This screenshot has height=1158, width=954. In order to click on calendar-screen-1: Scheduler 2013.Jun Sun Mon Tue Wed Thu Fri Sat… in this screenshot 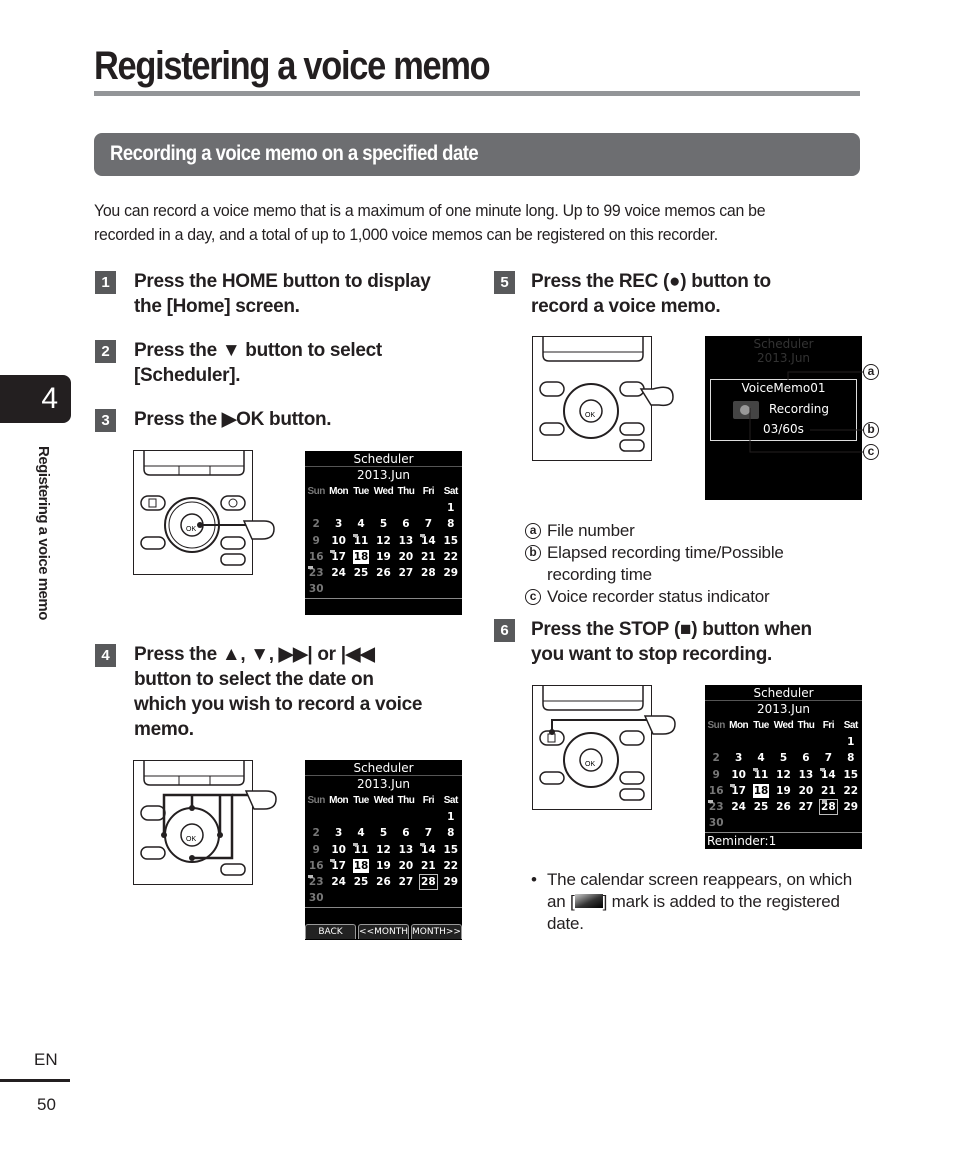, I will do `click(383, 533)`.